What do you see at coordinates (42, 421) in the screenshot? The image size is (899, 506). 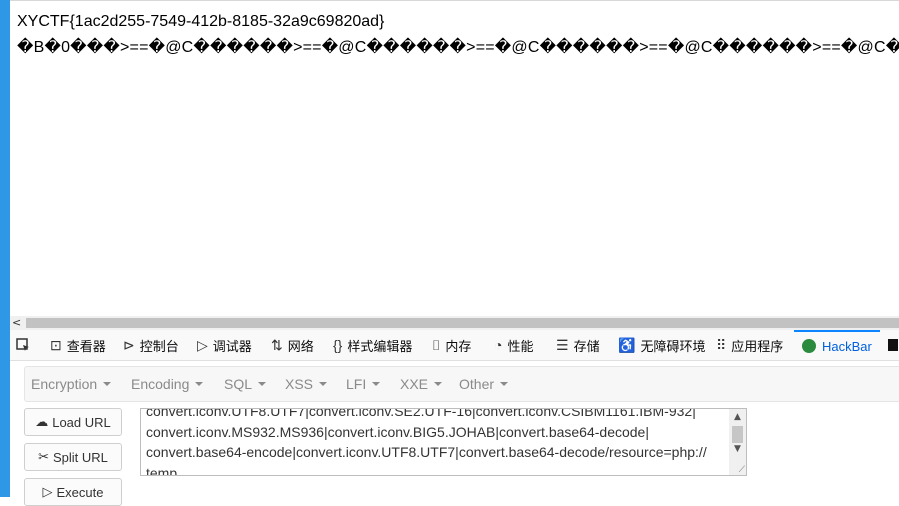 I see `cloud-download-icon: ☁` at bounding box center [42, 421].